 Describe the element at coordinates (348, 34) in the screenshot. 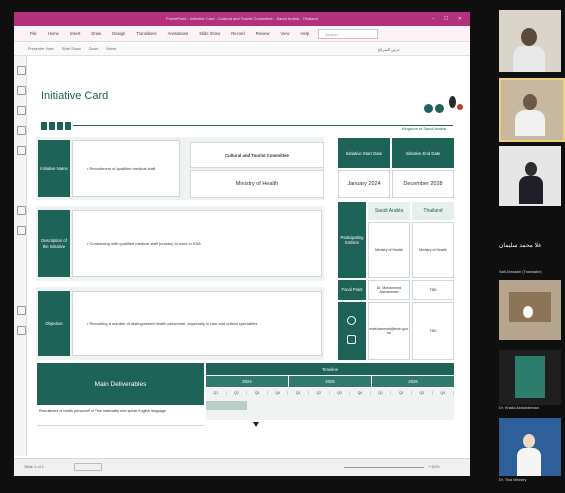

I see `search-input: Search` at that location.